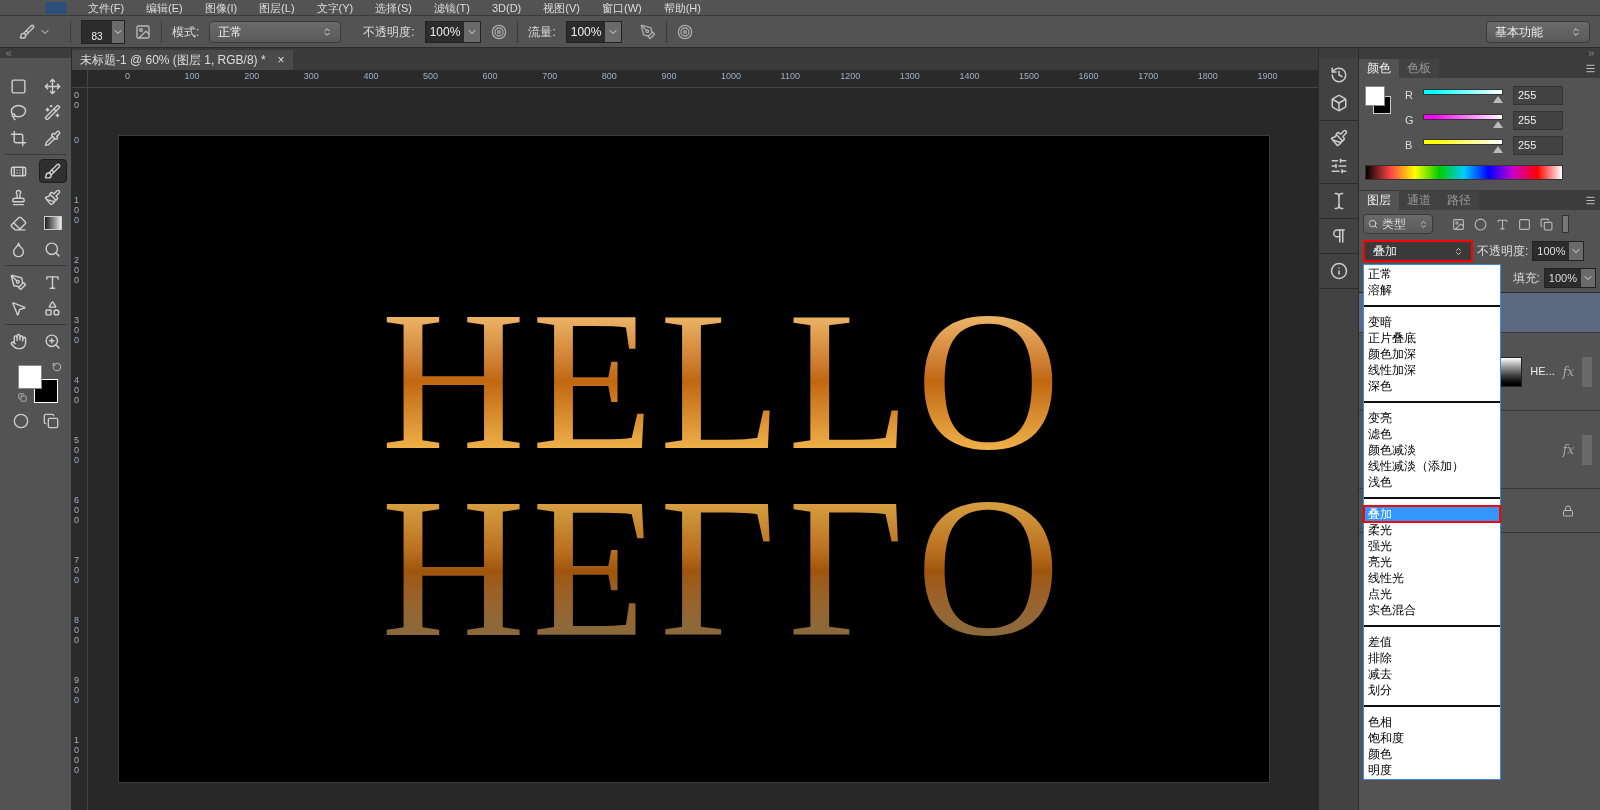  I want to click on channel-label: G, so click(1409, 121).